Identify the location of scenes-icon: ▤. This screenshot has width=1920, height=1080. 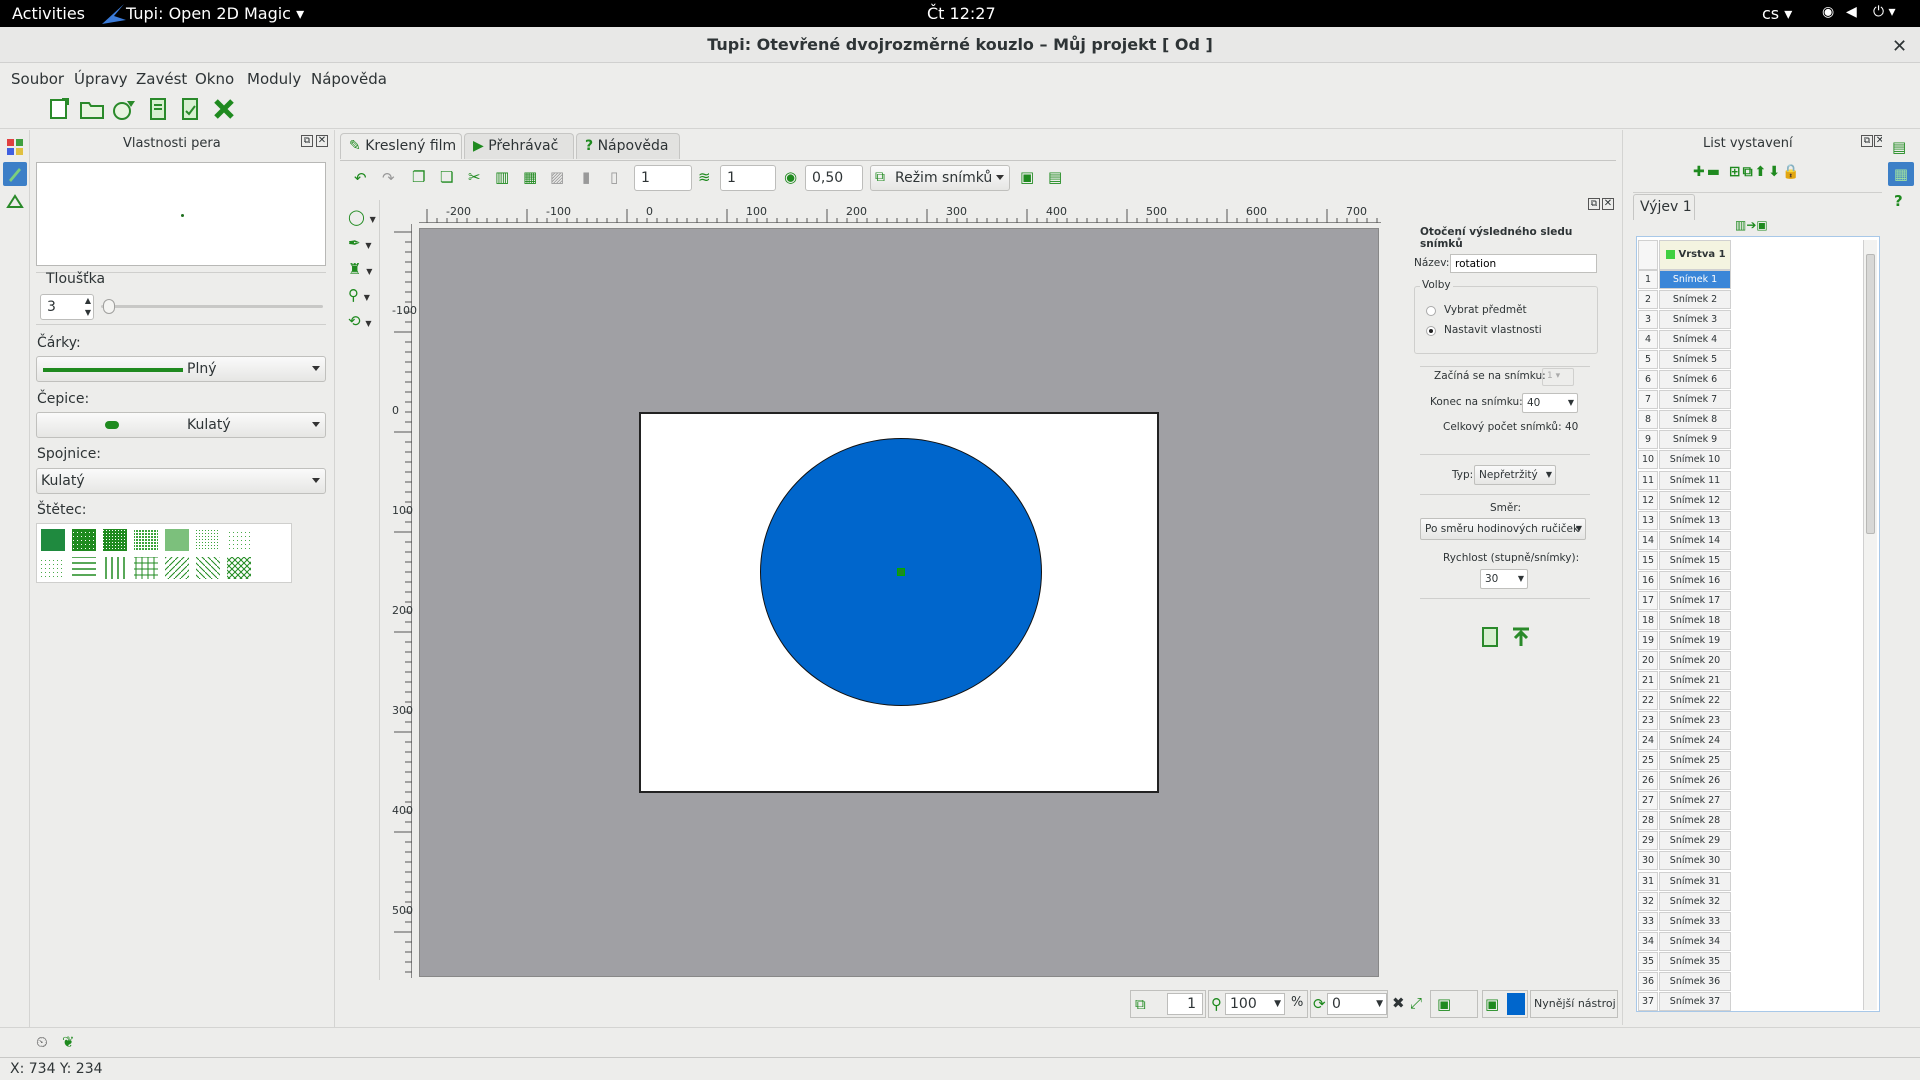
(1899, 147).